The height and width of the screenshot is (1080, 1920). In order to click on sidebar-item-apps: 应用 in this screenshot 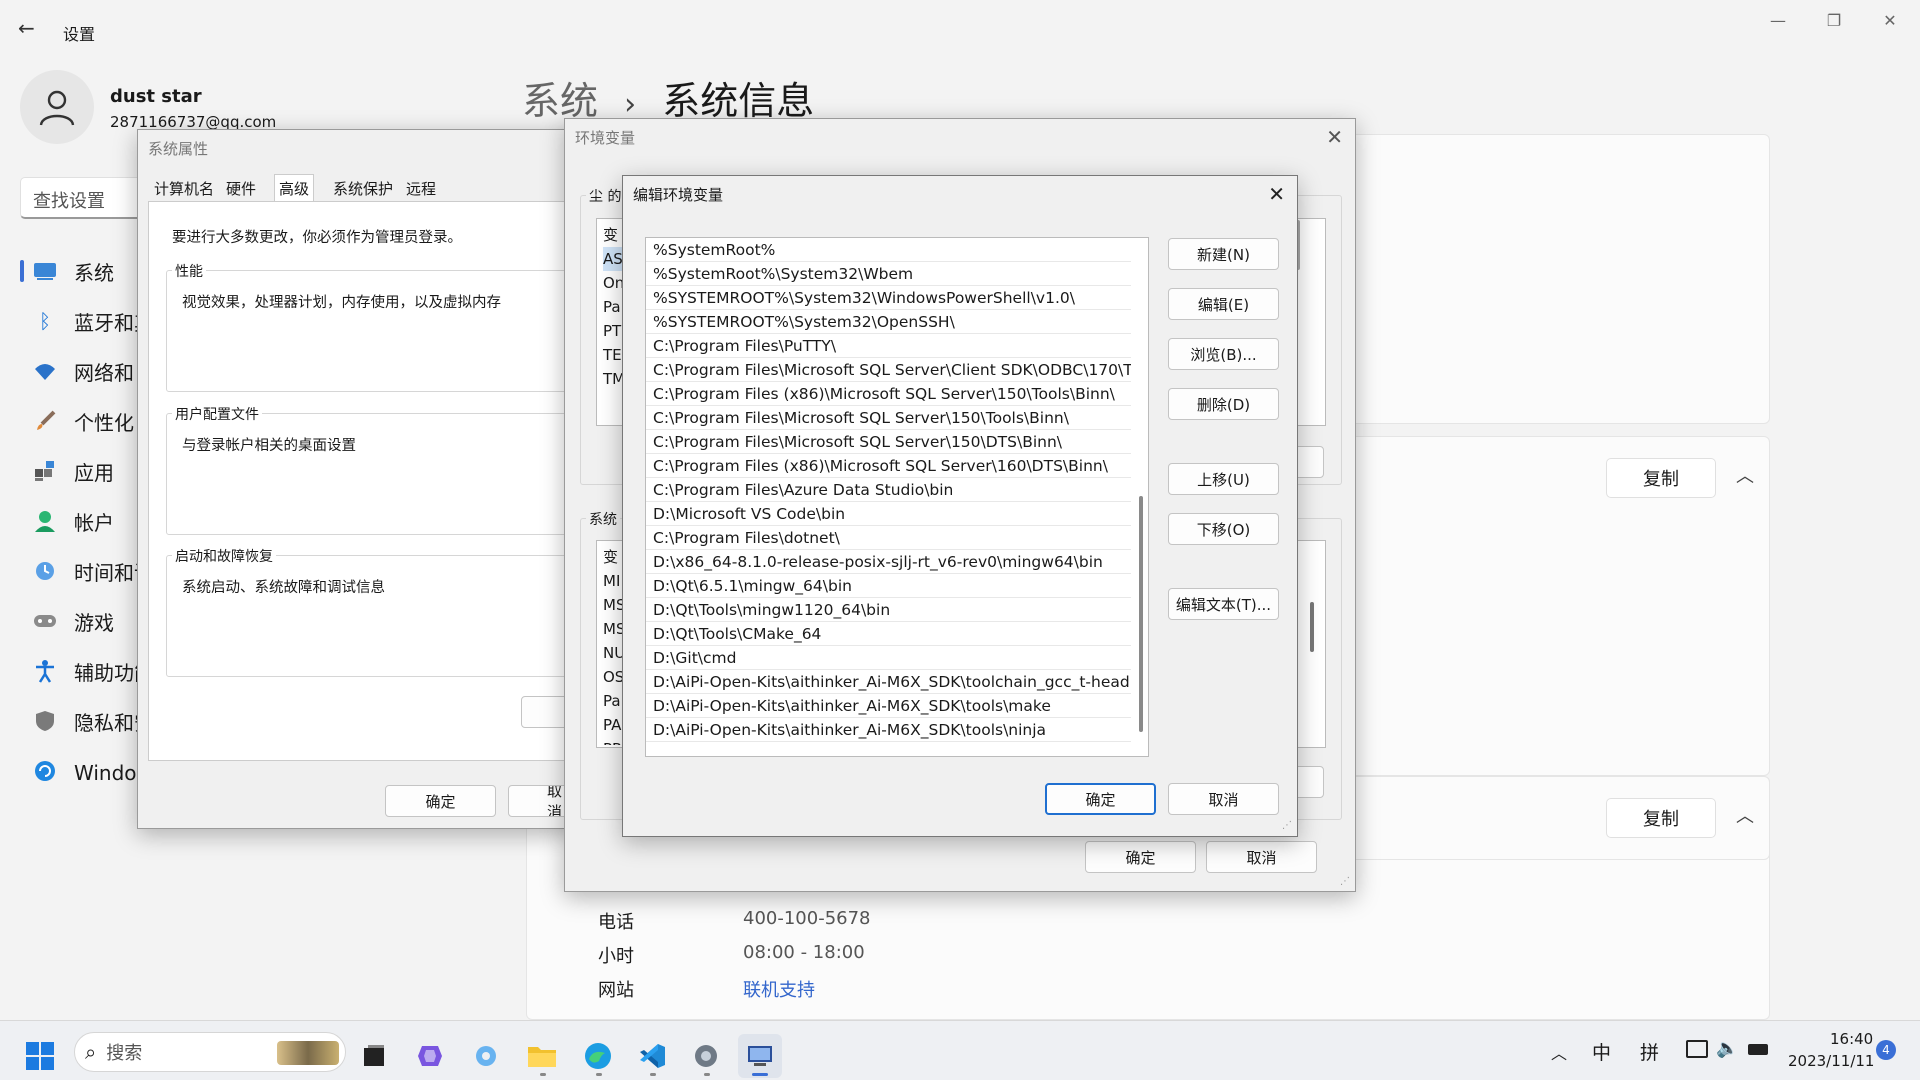, I will do `click(79, 471)`.